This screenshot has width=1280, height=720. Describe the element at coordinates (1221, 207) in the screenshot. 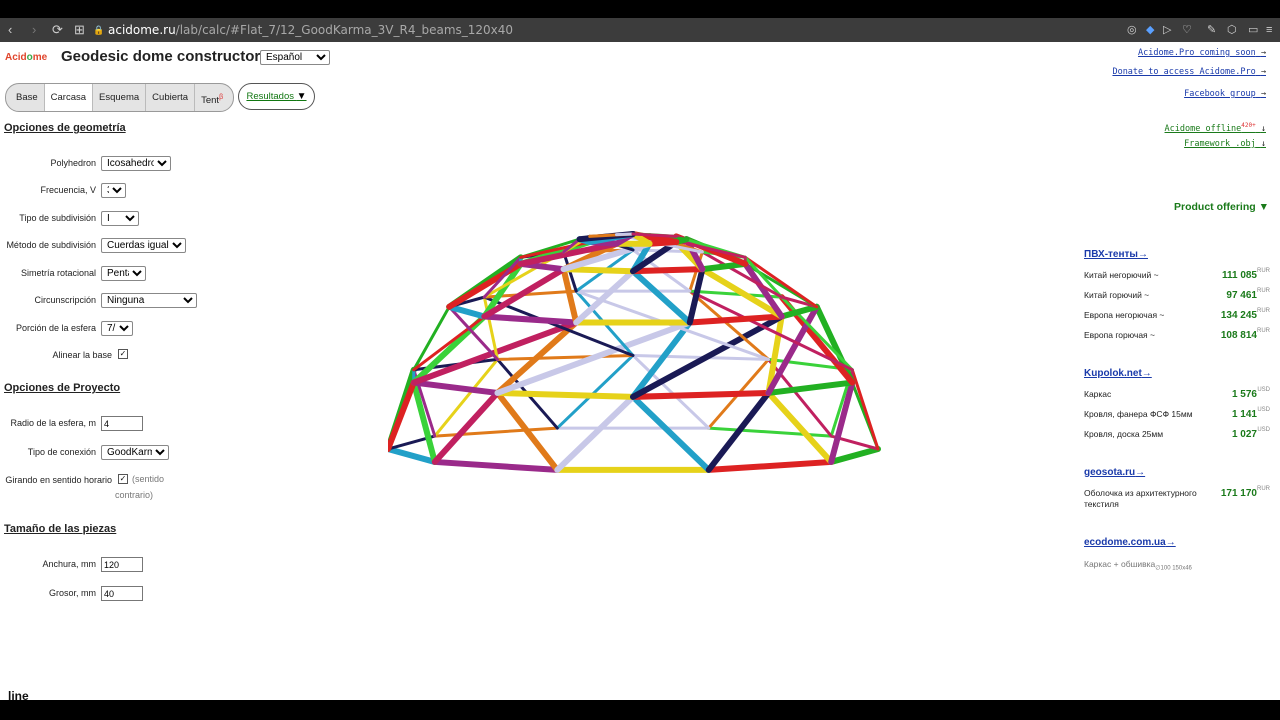

I see `product-offering-toggle: Product offering ▼` at that location.